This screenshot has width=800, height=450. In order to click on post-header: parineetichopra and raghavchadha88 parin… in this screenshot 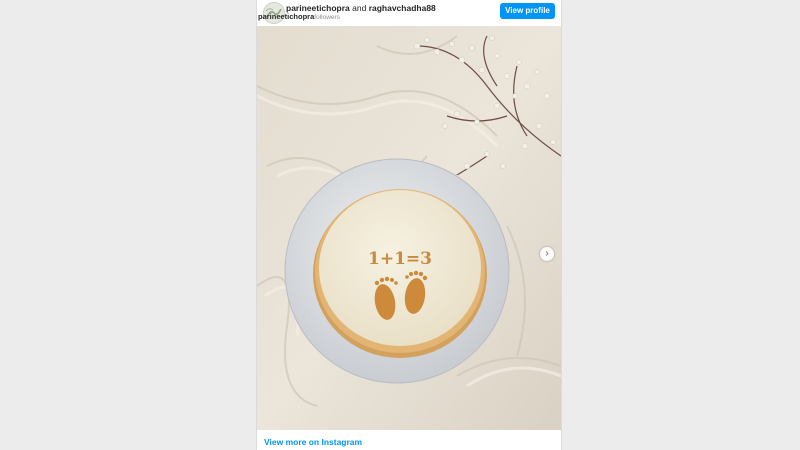, I will do `click(409, 13)`.